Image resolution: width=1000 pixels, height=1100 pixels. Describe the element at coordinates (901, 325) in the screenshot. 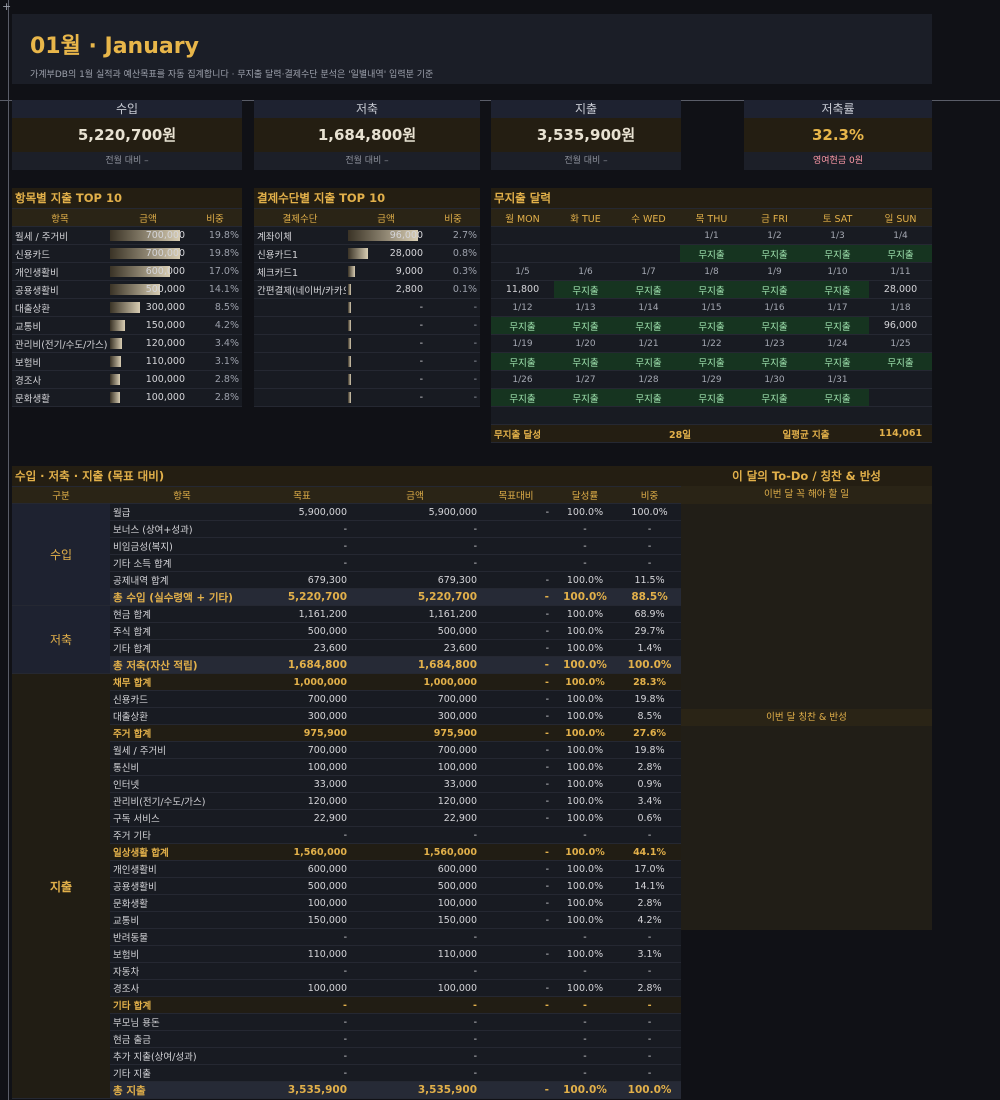

I see `calendar-cell: 96,000` at that location.